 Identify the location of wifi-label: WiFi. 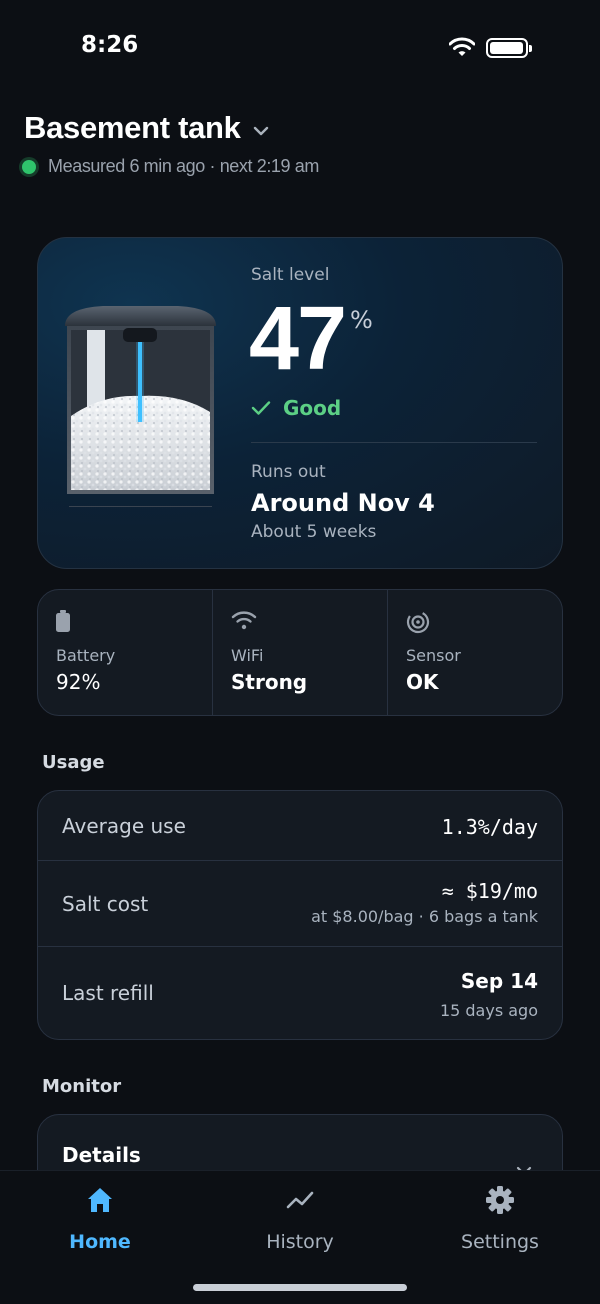
(247, 655).